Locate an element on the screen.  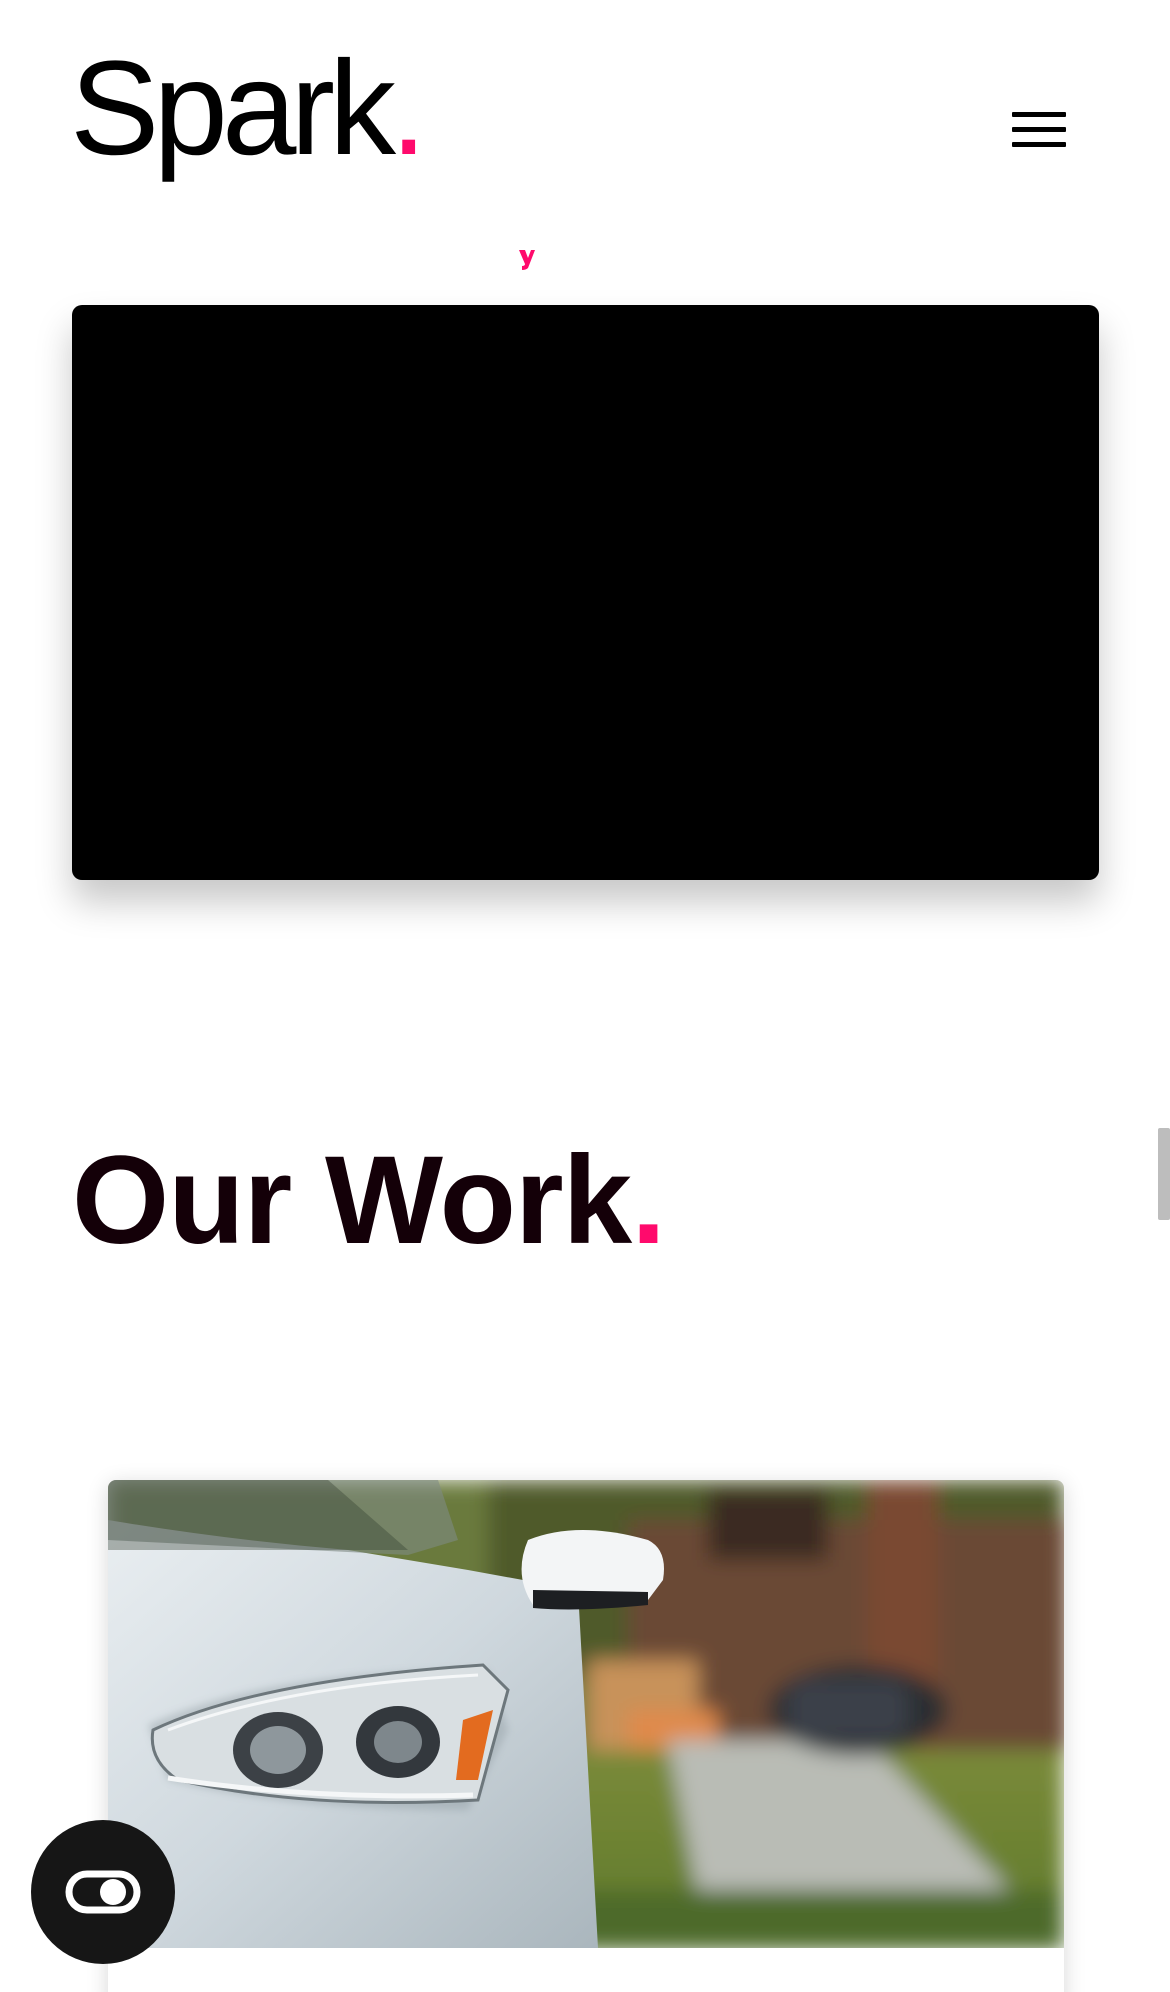
site-header: Spark. is located at coordinates (585, 115).